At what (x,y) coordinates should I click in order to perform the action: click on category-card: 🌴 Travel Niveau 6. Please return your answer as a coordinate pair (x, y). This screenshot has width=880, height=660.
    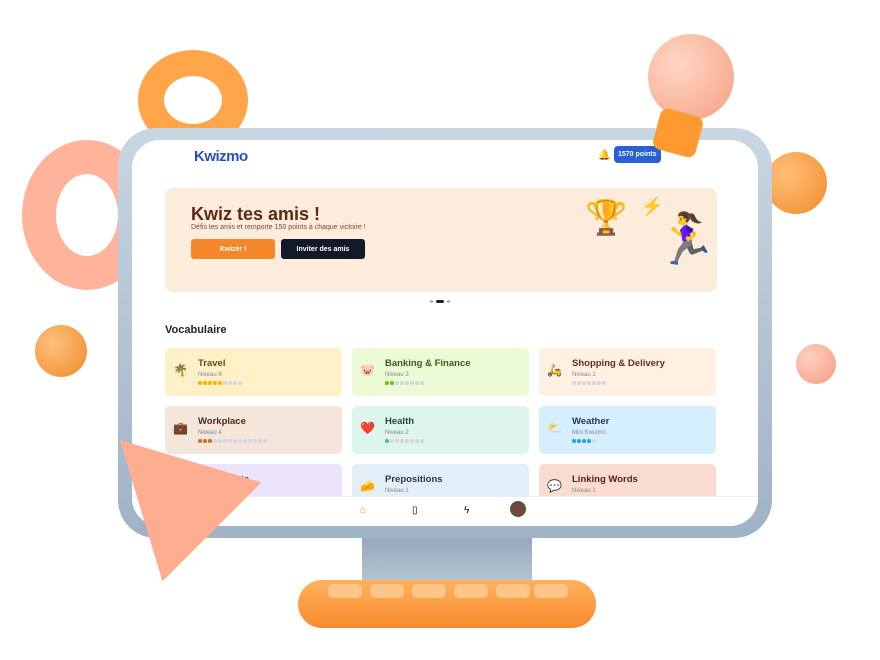
    Looking at the image, I should click on (253, 372).